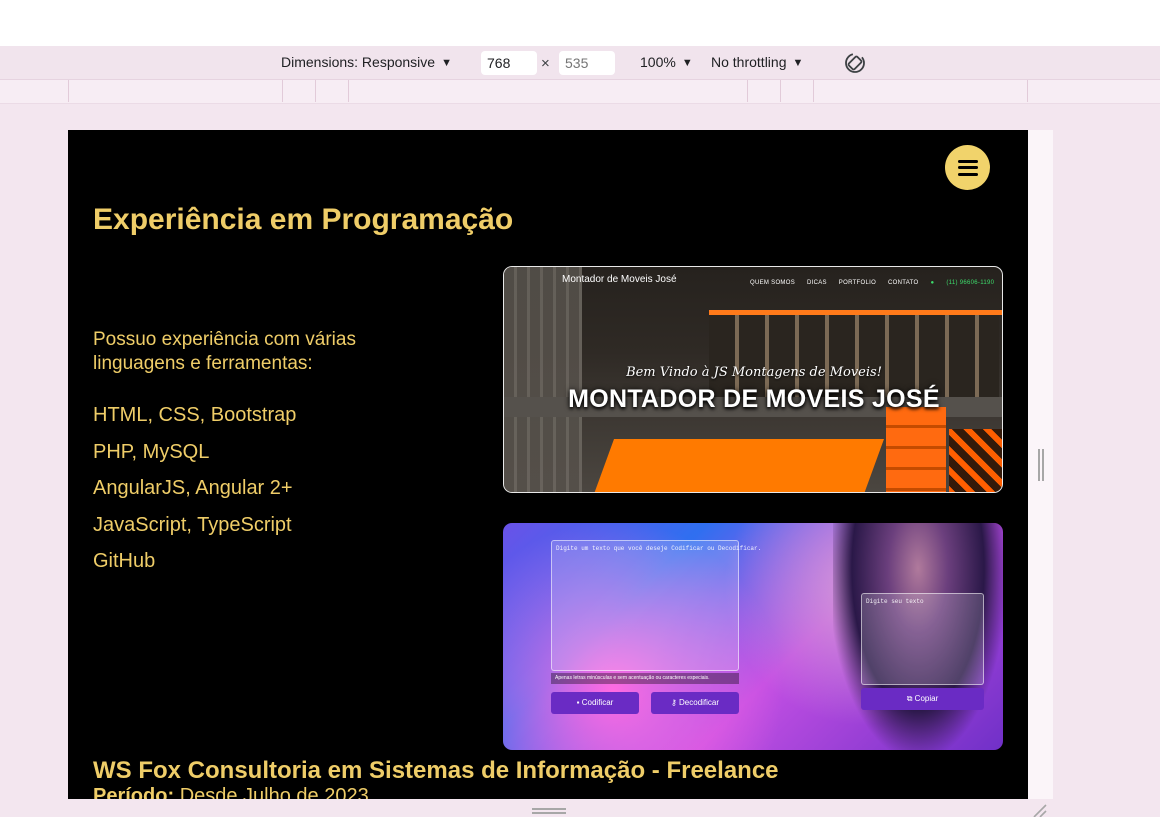  I want to click on copy-icon: ⧉, so click(910, 698).